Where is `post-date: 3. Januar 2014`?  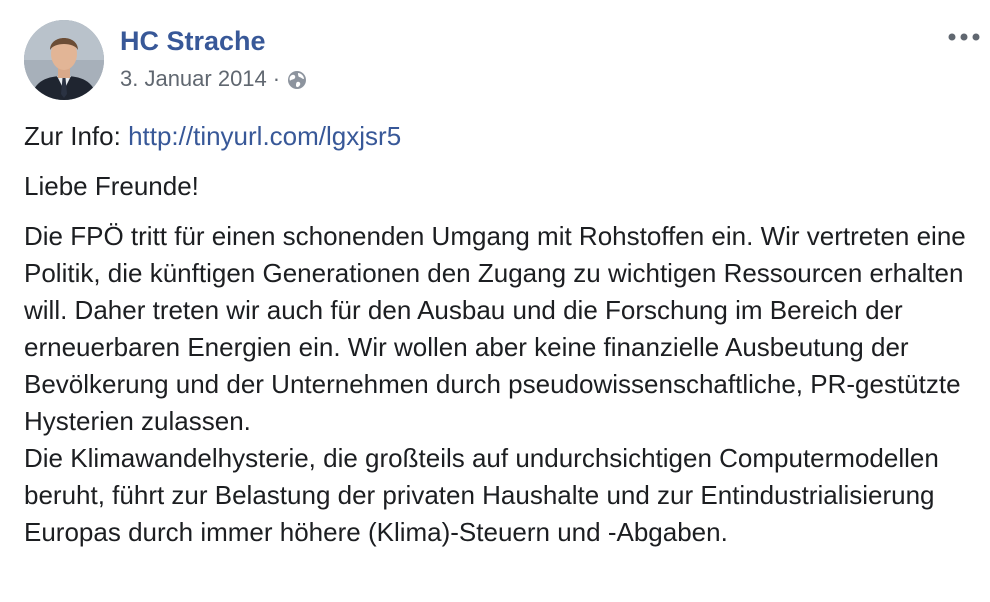 post-date: 3. Januar 2014 is located at coordinates (193, 79).